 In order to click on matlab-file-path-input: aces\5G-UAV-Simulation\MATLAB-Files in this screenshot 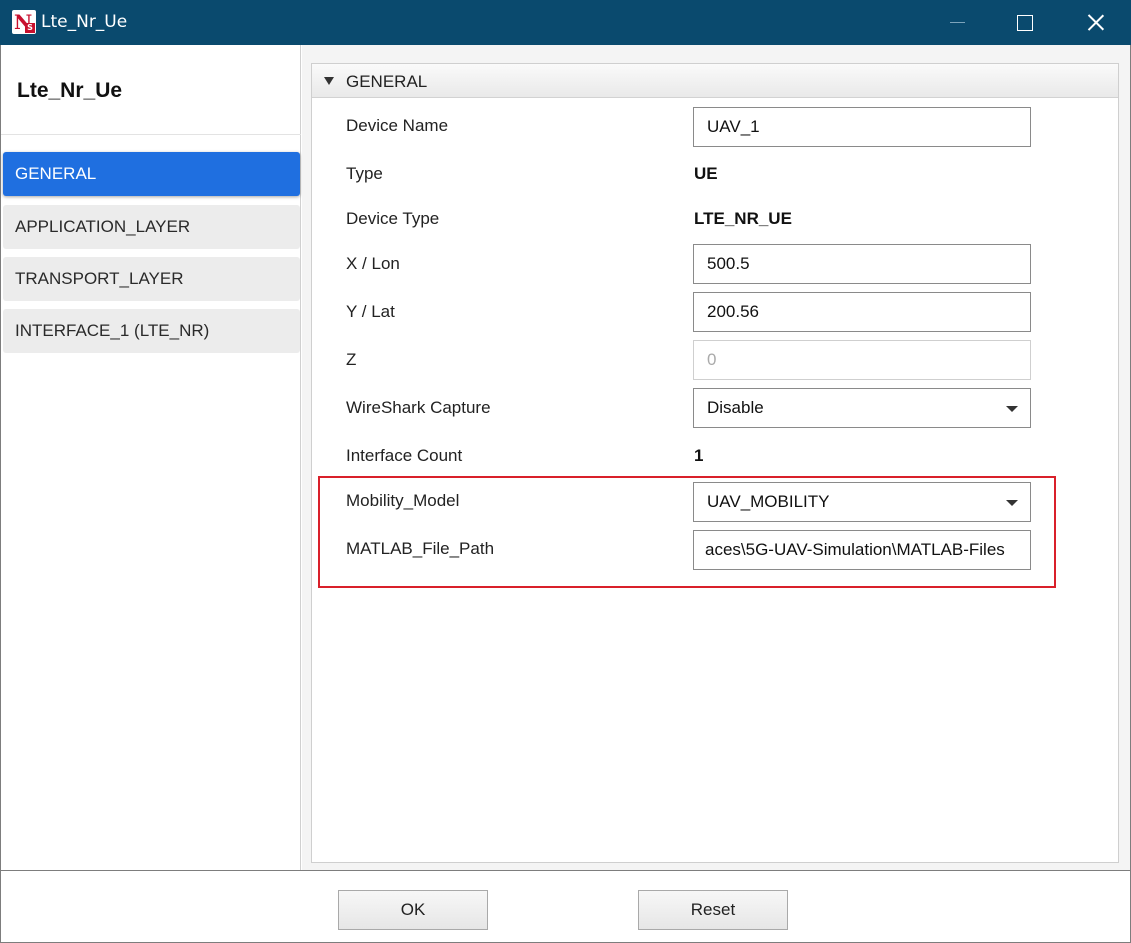, I will do `click(862, 550)`.